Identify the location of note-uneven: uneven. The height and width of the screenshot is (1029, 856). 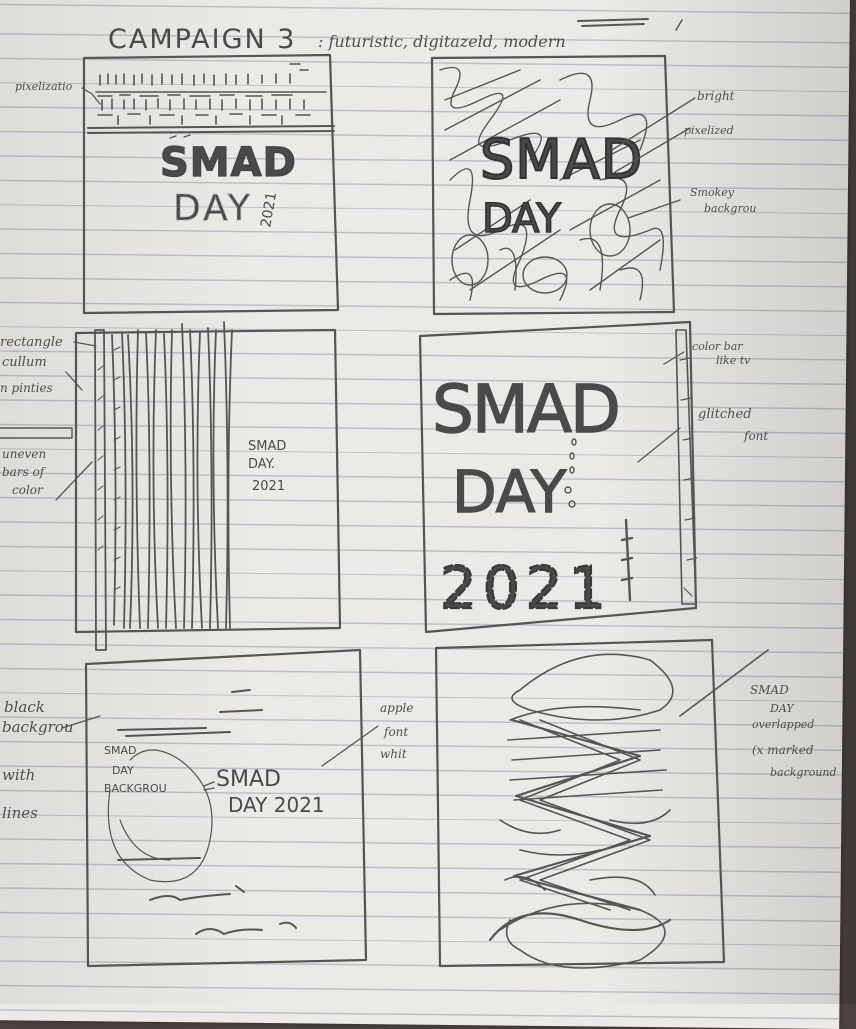
(24, 454).